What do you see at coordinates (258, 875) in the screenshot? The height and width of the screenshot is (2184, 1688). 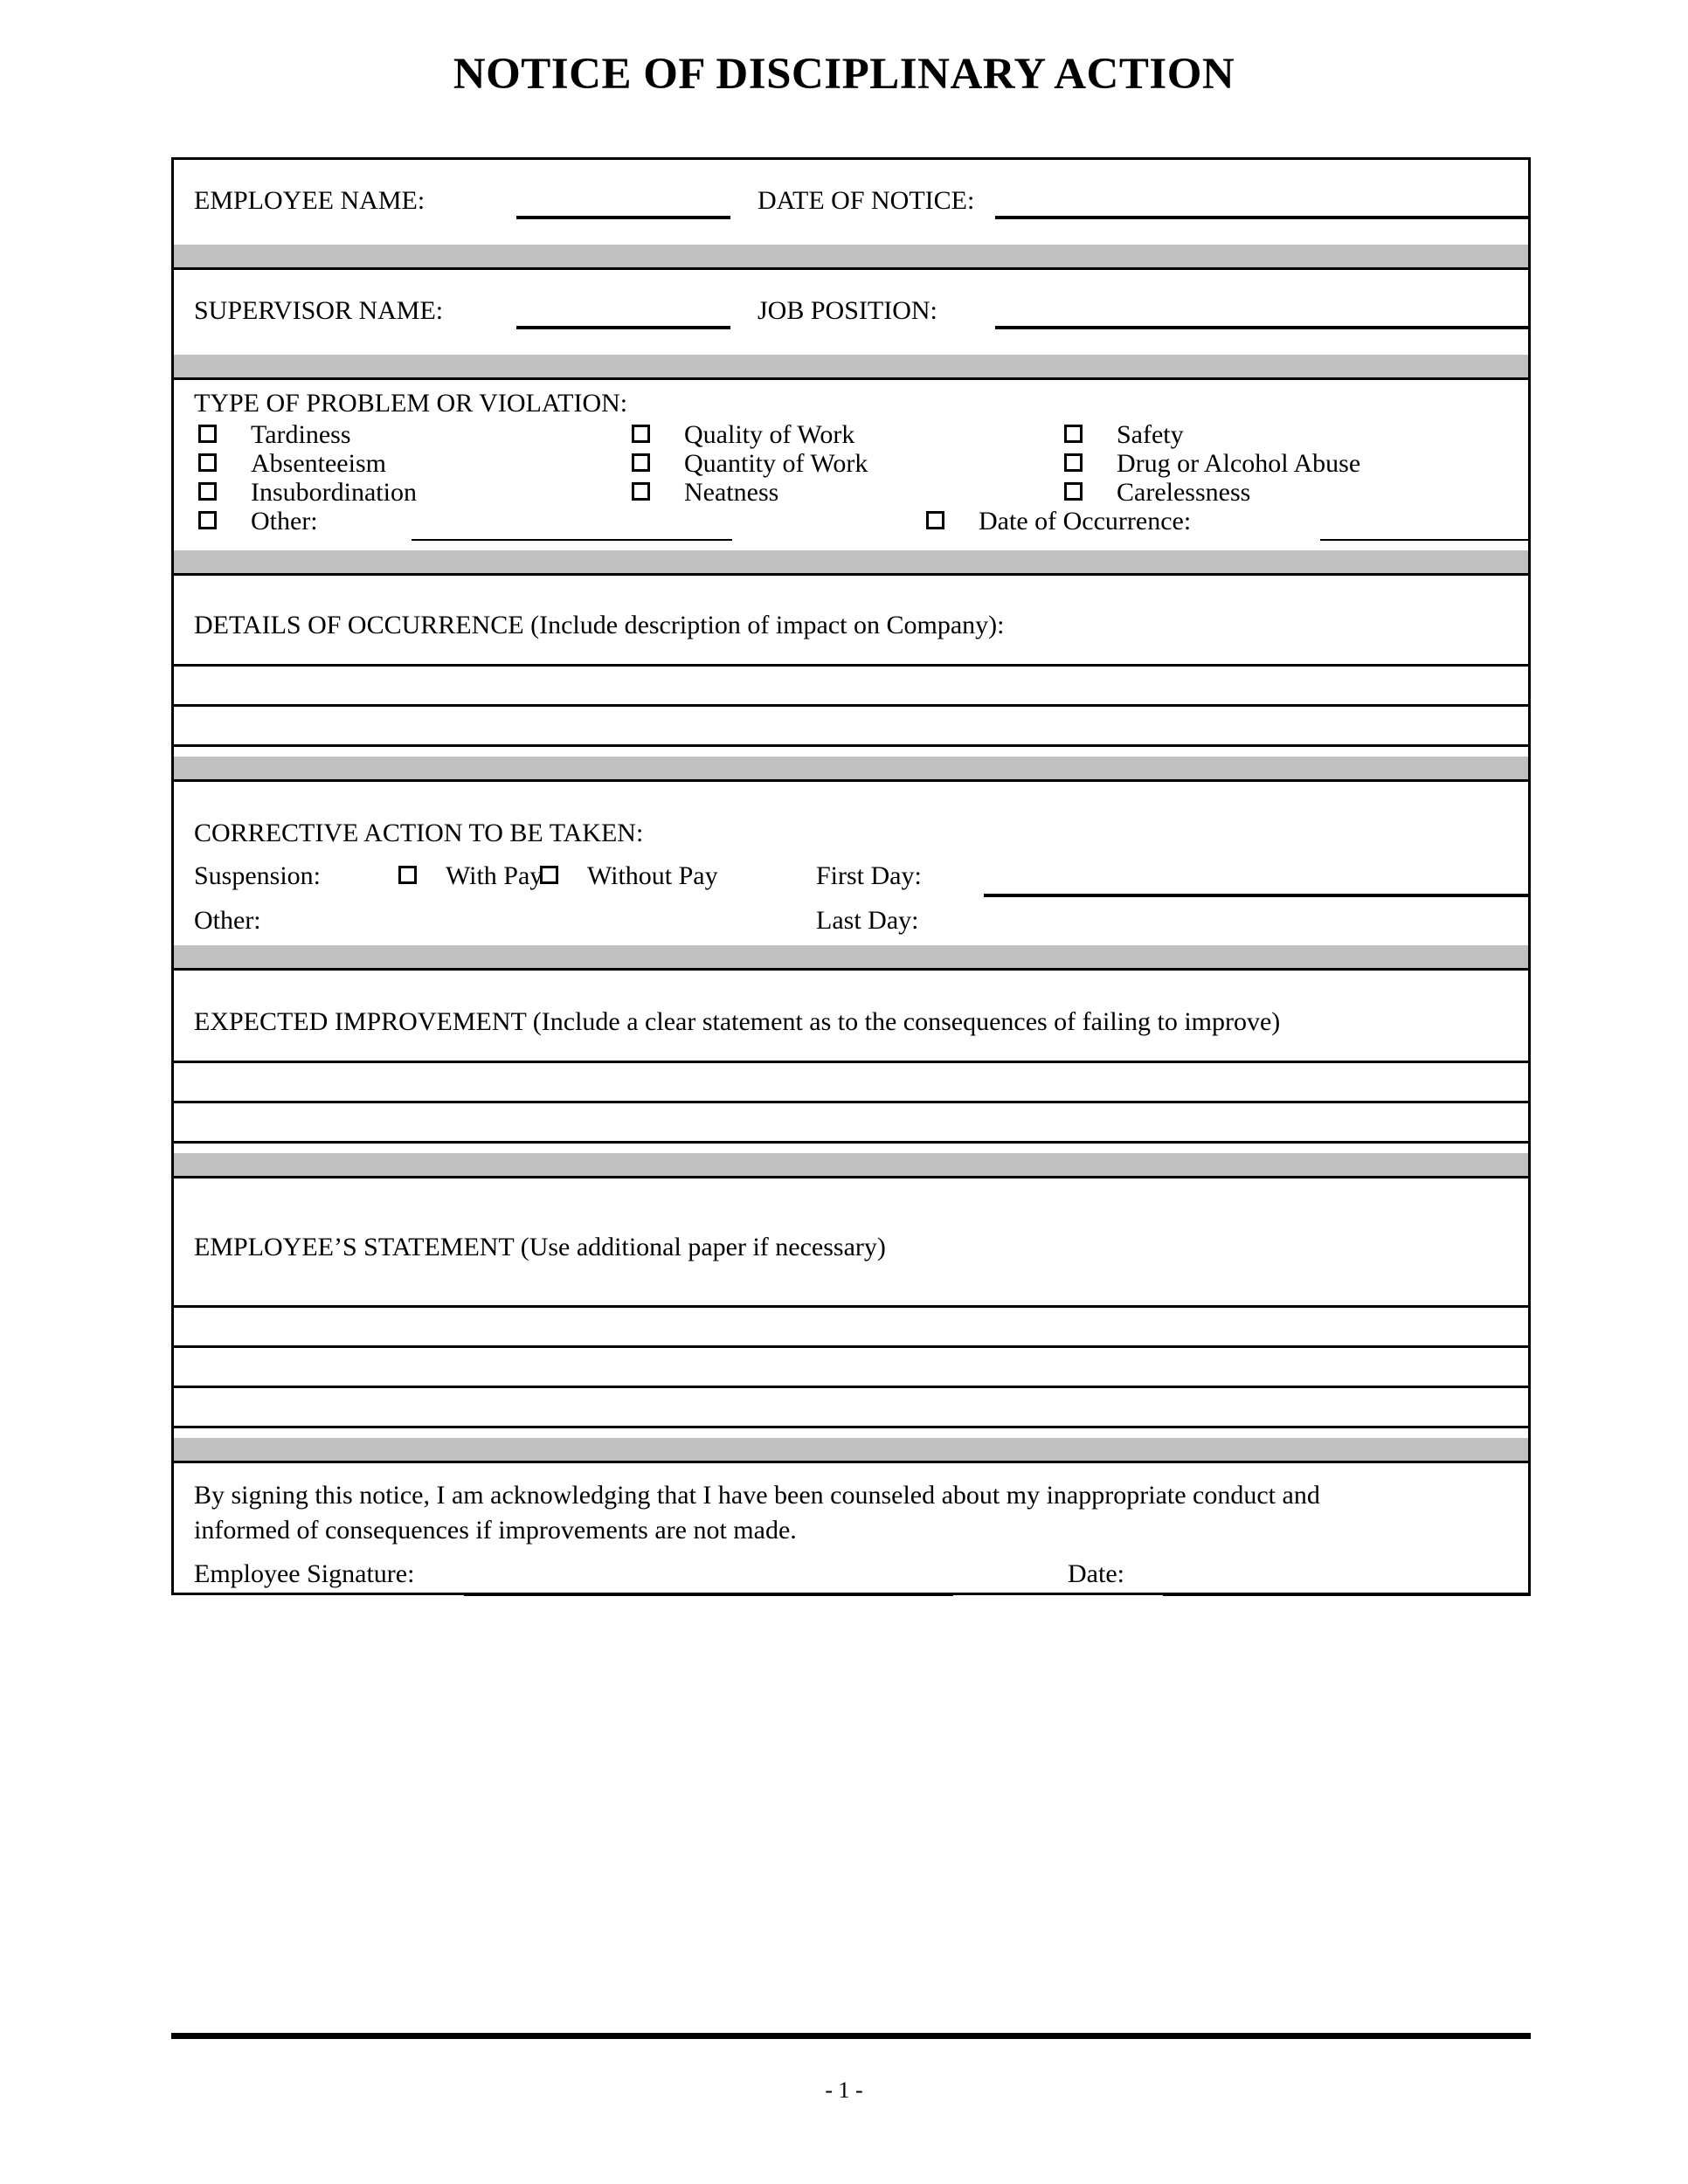 I see `suspension-label: Suspension:` at bounding box center [258, 875].